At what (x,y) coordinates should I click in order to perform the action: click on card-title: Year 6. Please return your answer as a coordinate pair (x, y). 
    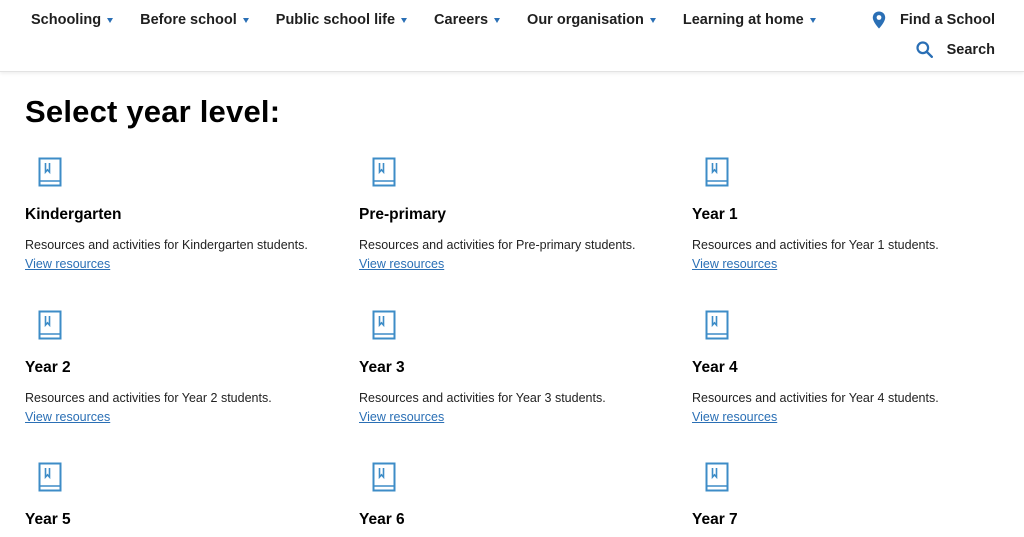
    Looking at the image, I should click on (382, 519).